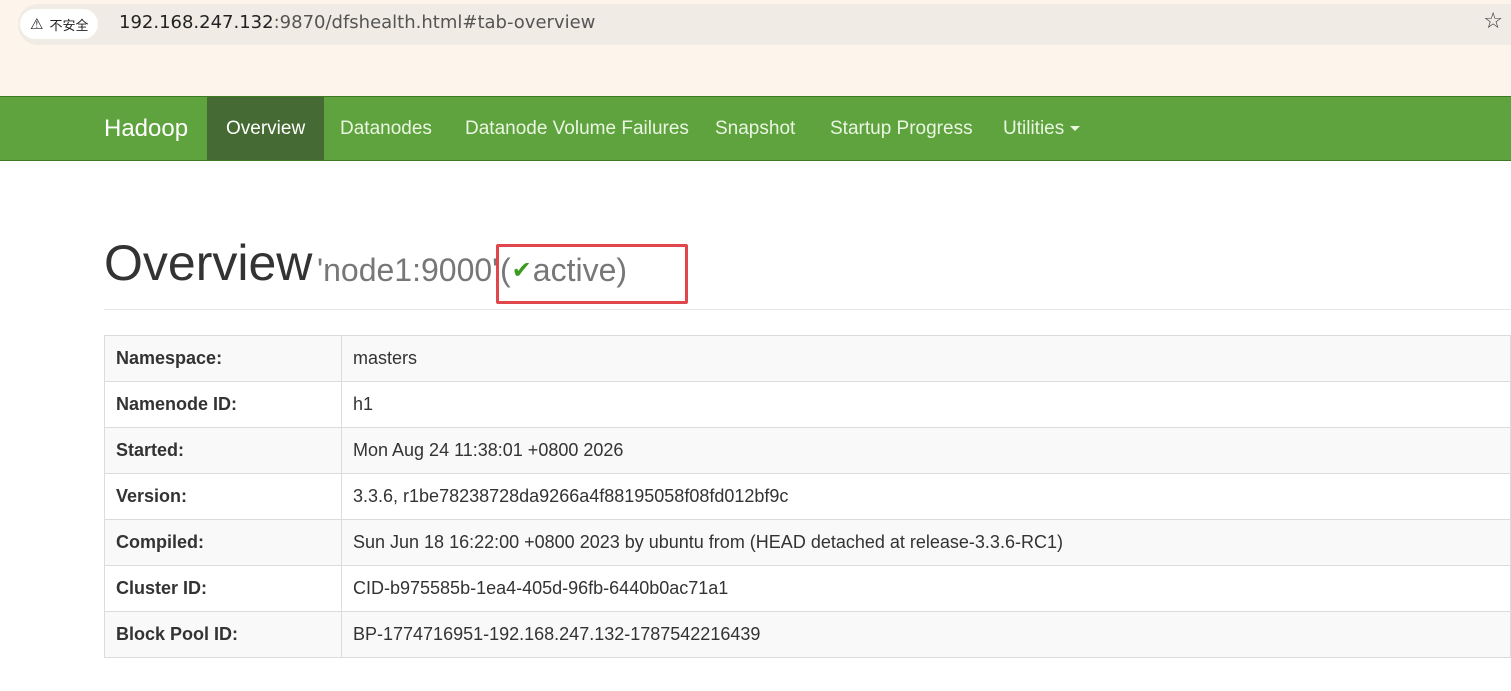 This screenshot has height=691, width=1511. What do you see at coordinates (223, 542) in the screenshot?
I see `row-key: Compiled:` at bounding box center [223, 542].